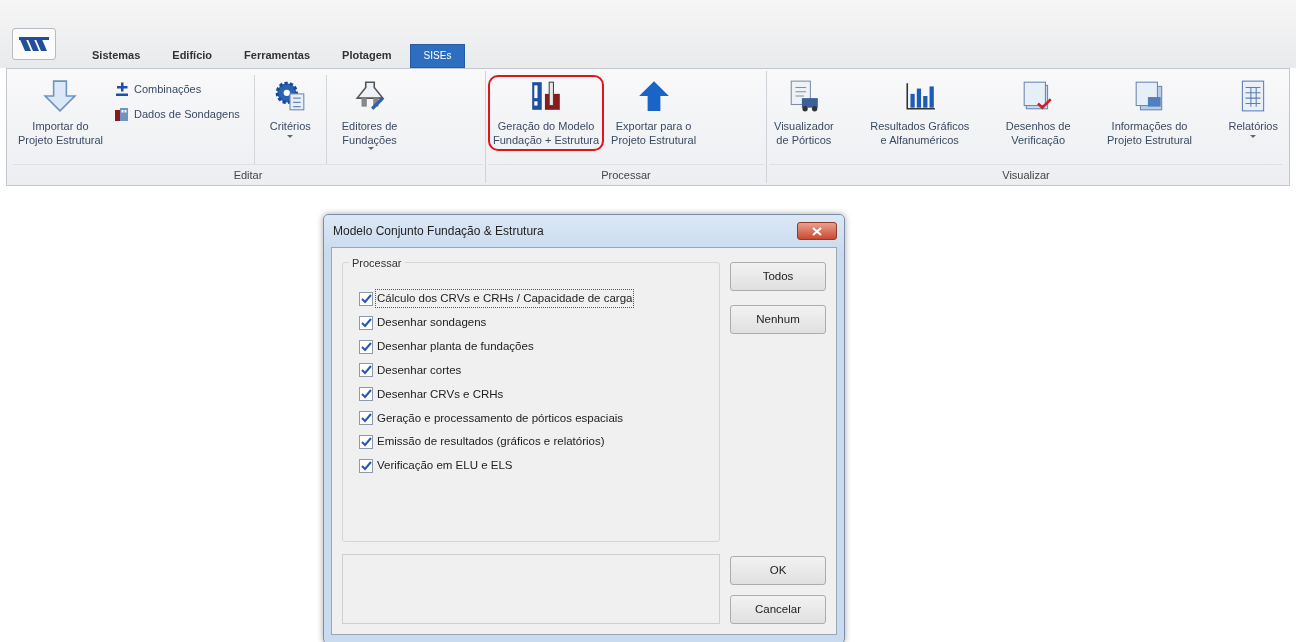 Image resolution: width=1296 pixels, height=642 pixels. What do you see at coordinates (367, 55) in the screenshot?
I see `ribbon-tab: Plotagem` at bounding box center [367, 55].